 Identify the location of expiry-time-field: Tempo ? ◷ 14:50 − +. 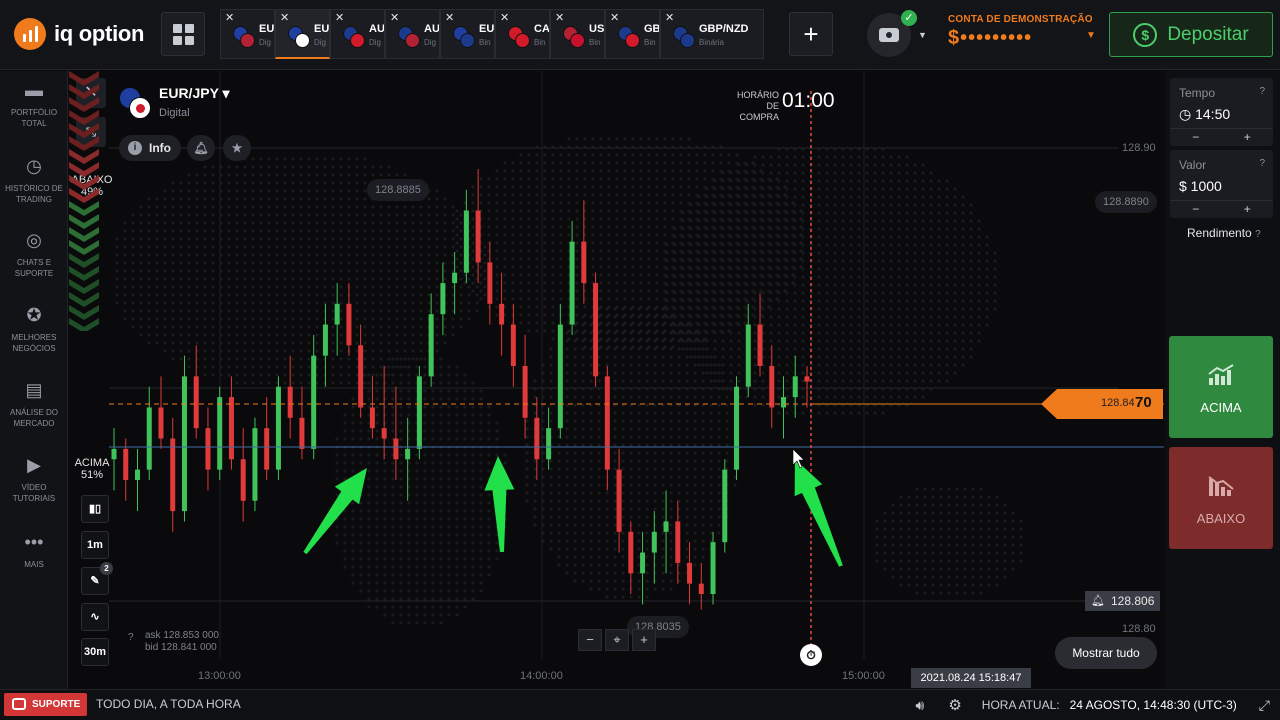
(1221, 112).